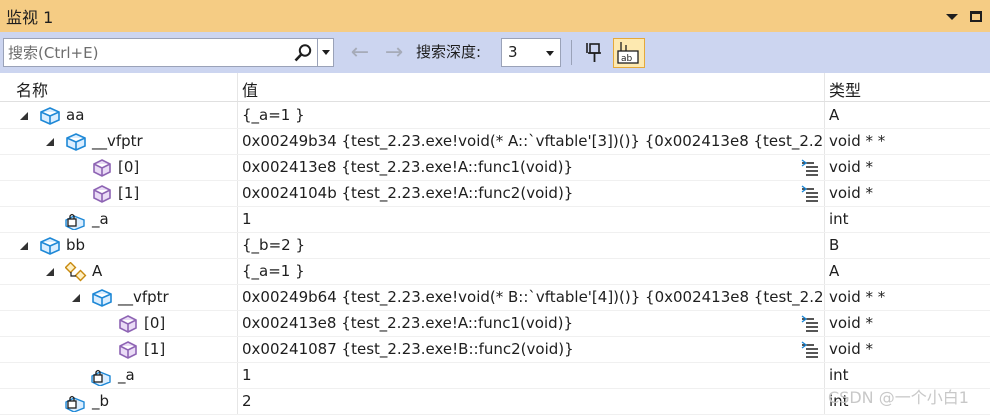 This screenshot has width=990, height=415. Describe the element at coordinates (317, 52) in the screenshot. I see `search-separator` at that location.